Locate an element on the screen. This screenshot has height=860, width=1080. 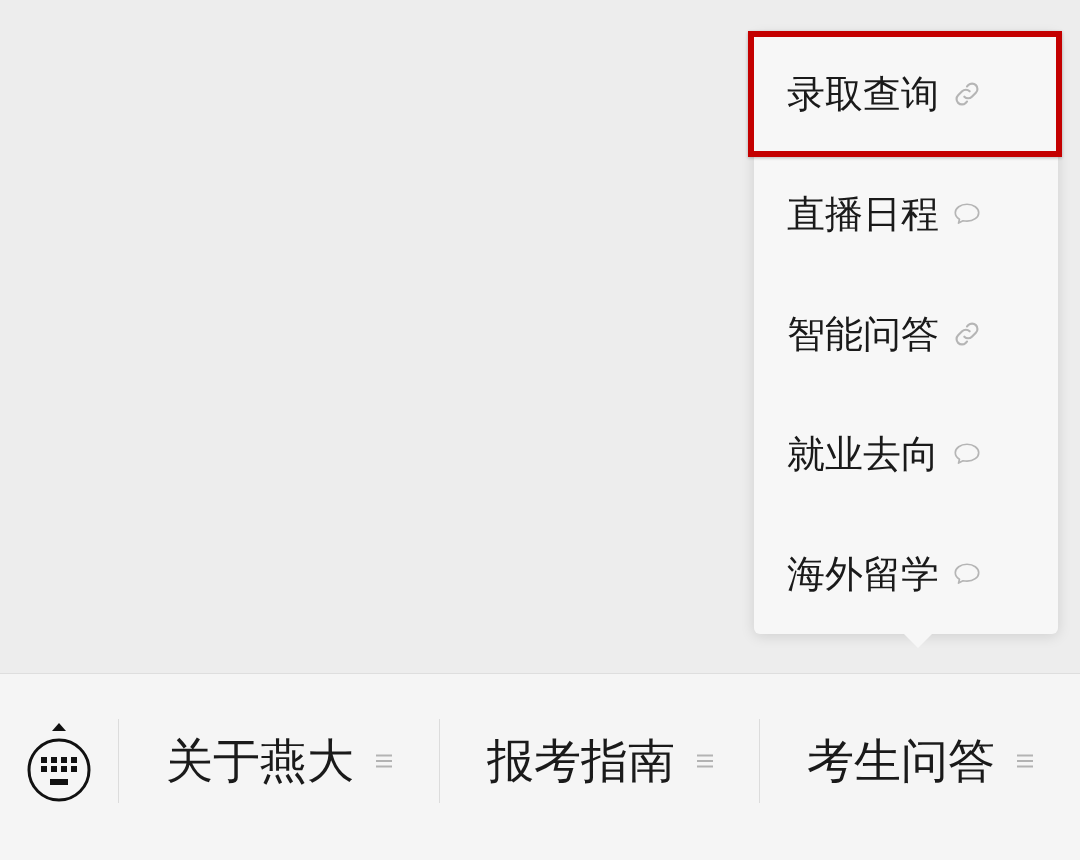
menu-button: 关于燕大 is located at coordinates (278, 761).